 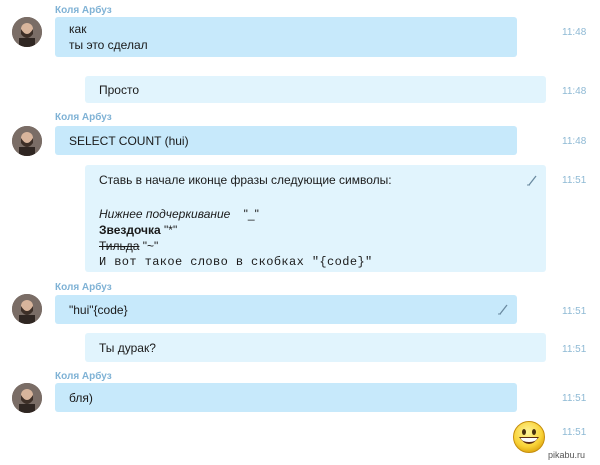 What do you see at coordinates (286, 309) in the screenshot?
I see `message-bubble: "hui"{code}` at bounding box center [286, 309].